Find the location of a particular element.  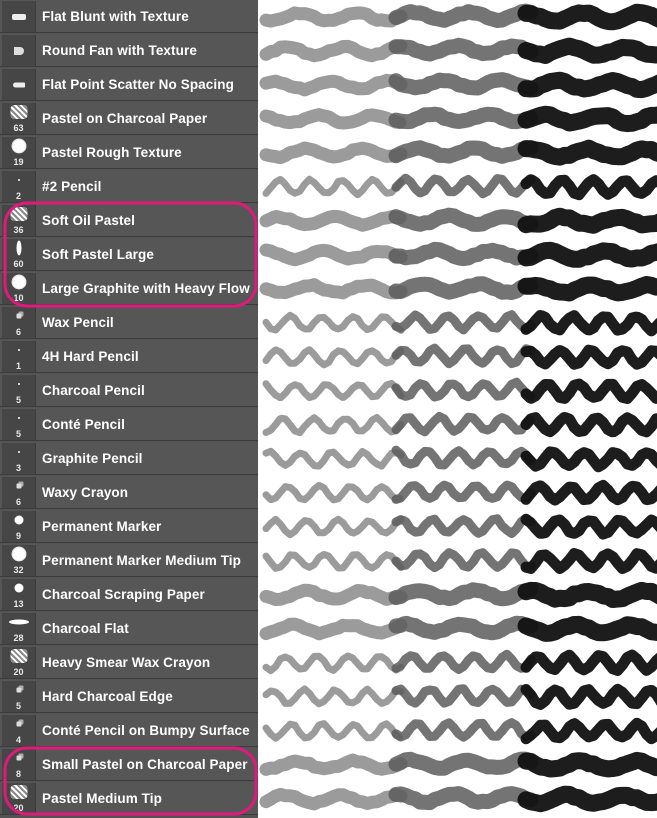

brush-tip-thumbnail: 20 is located at coordinates (19, 798).